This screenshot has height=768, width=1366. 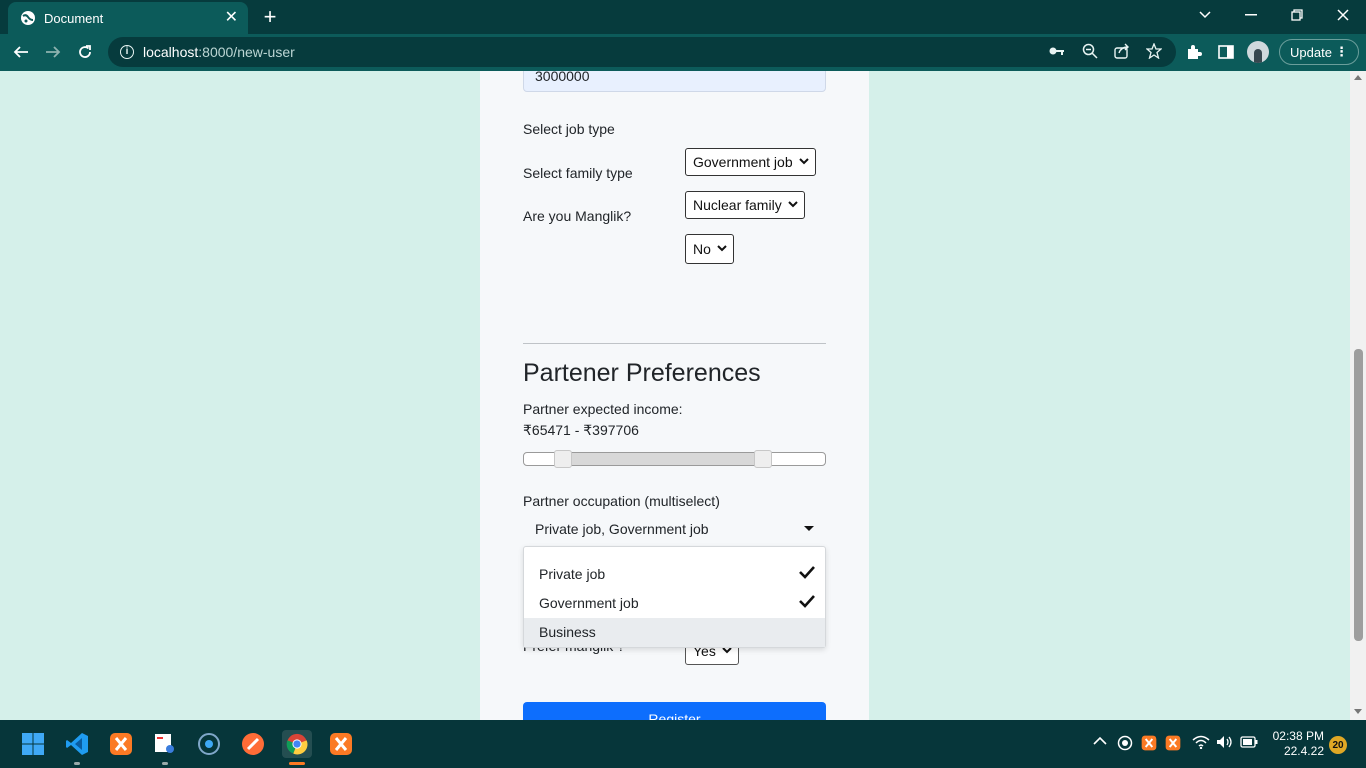 I want to click on globe-icon, so click(x=28, y=18).